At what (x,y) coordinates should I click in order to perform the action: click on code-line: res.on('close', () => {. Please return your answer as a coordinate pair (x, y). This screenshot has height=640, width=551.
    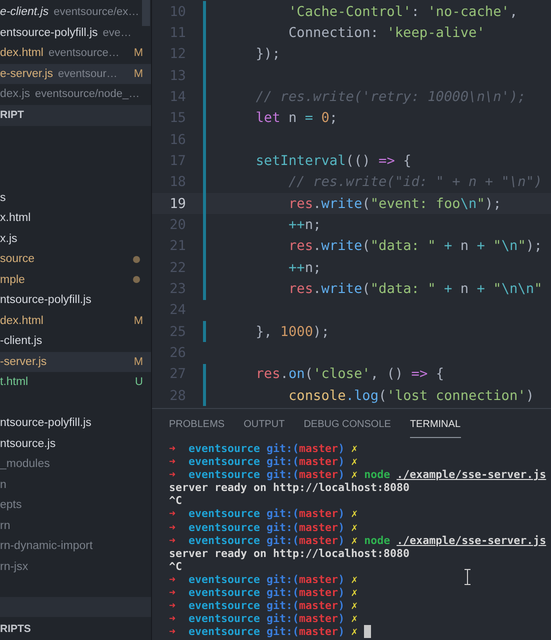
    Looking at the image, I should click on (349, 374).